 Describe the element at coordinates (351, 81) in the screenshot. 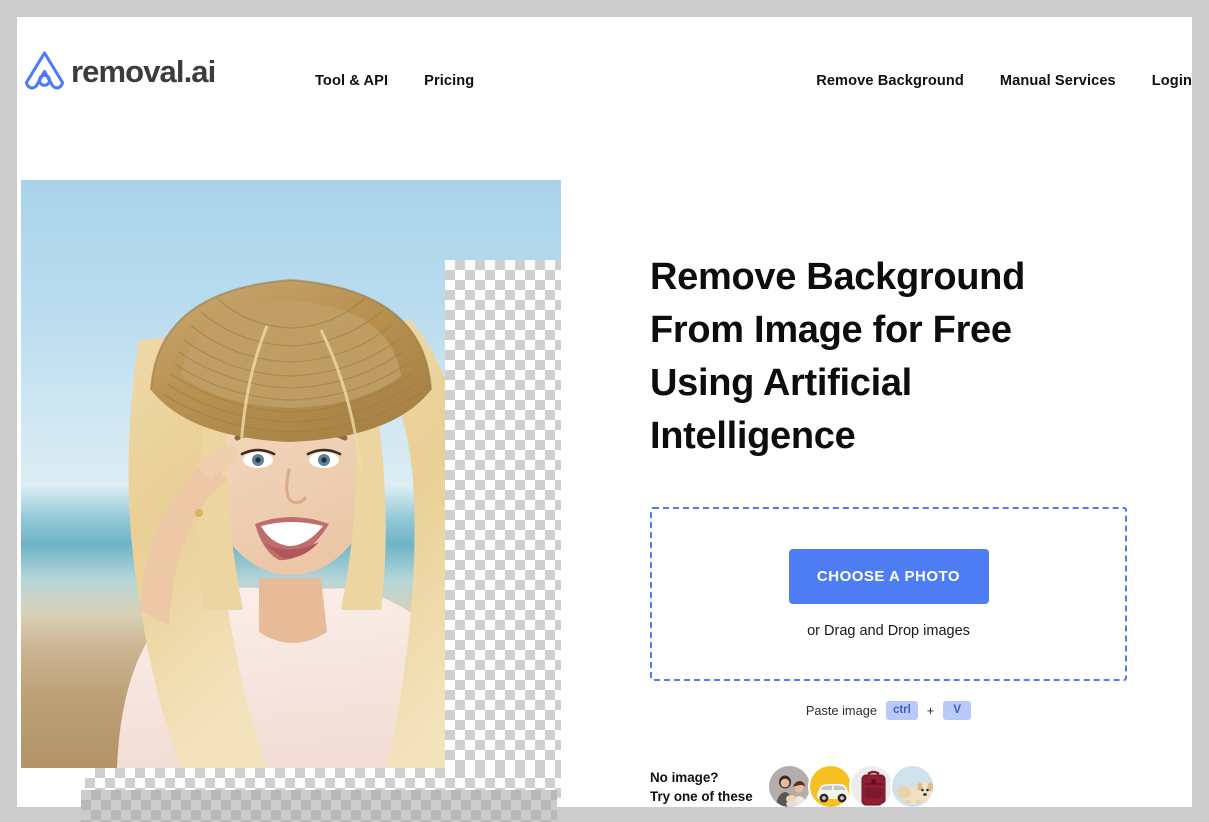

I see `nav-item-tool-api: Tool & API` at that location.